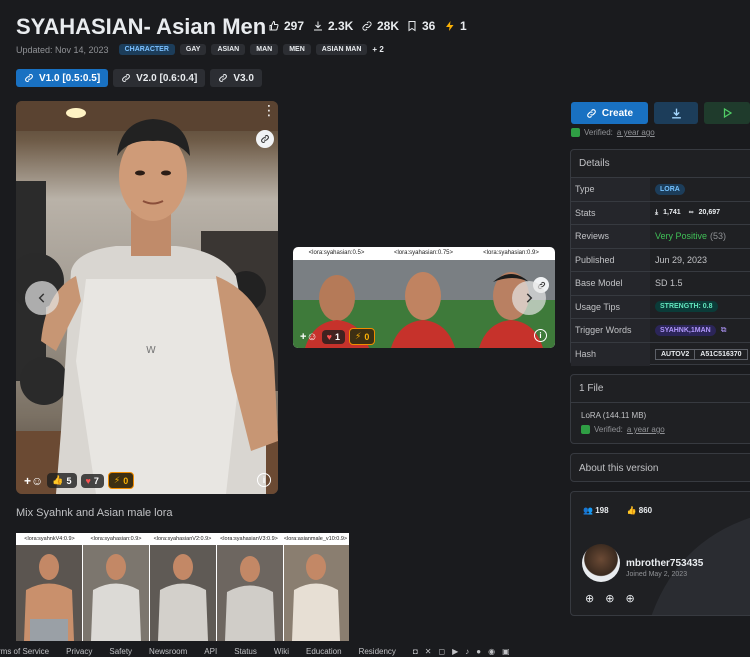  I want to click on downloads-count: 2.3K, so click(341, 26).